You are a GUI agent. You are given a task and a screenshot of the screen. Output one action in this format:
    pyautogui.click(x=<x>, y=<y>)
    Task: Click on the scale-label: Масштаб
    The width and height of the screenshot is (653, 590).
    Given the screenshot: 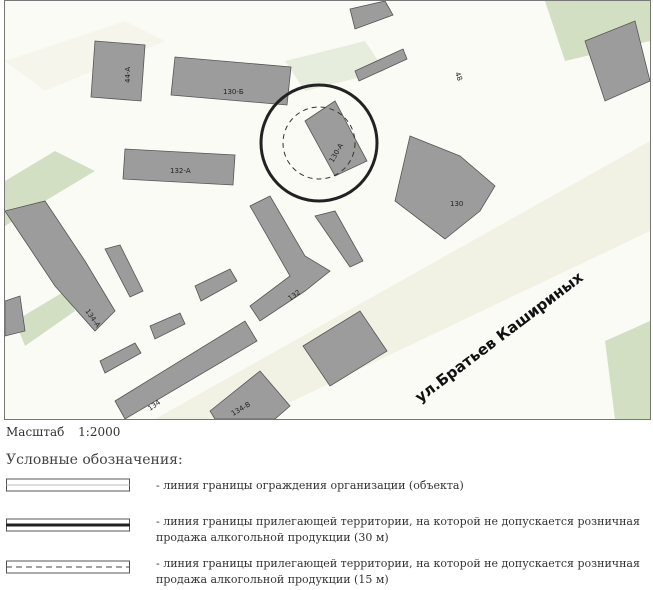 What is the action you would take?
    pyautogui.click(x=35, y=432)
    